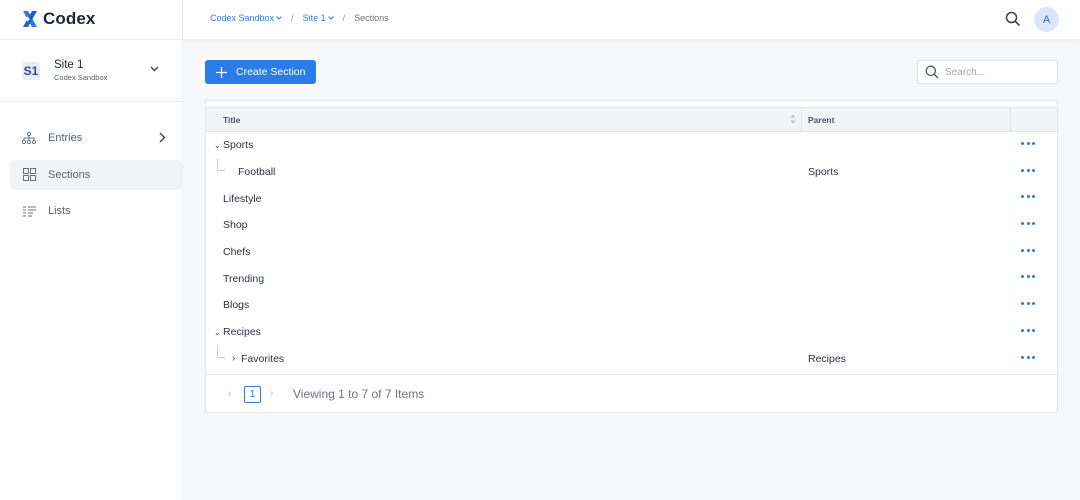  I want to click on row-title-cell: Football, so click(256, 172).